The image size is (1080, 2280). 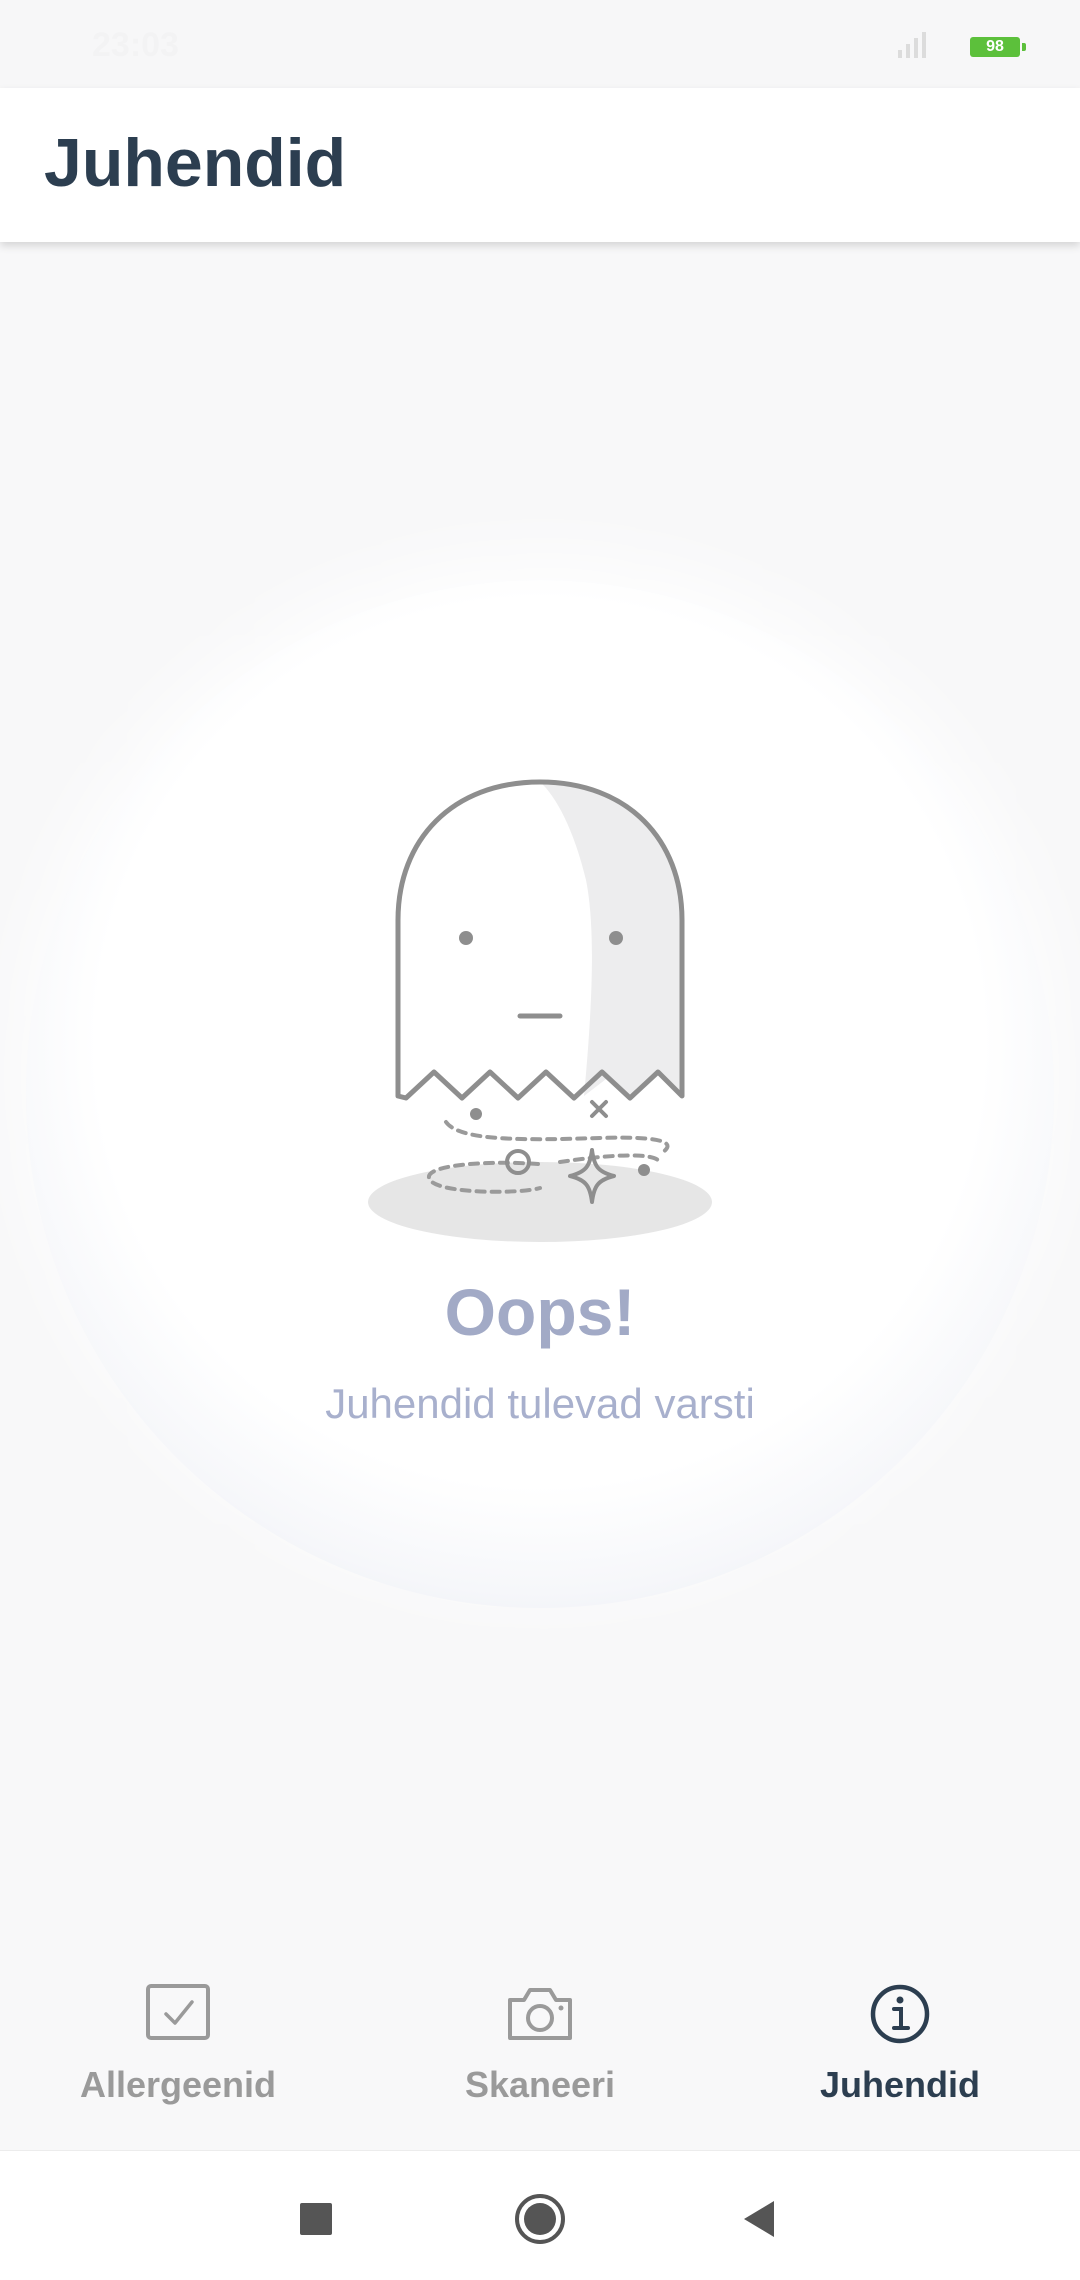 I want to click on home-circle-icon, so click(x=540, y=2219).